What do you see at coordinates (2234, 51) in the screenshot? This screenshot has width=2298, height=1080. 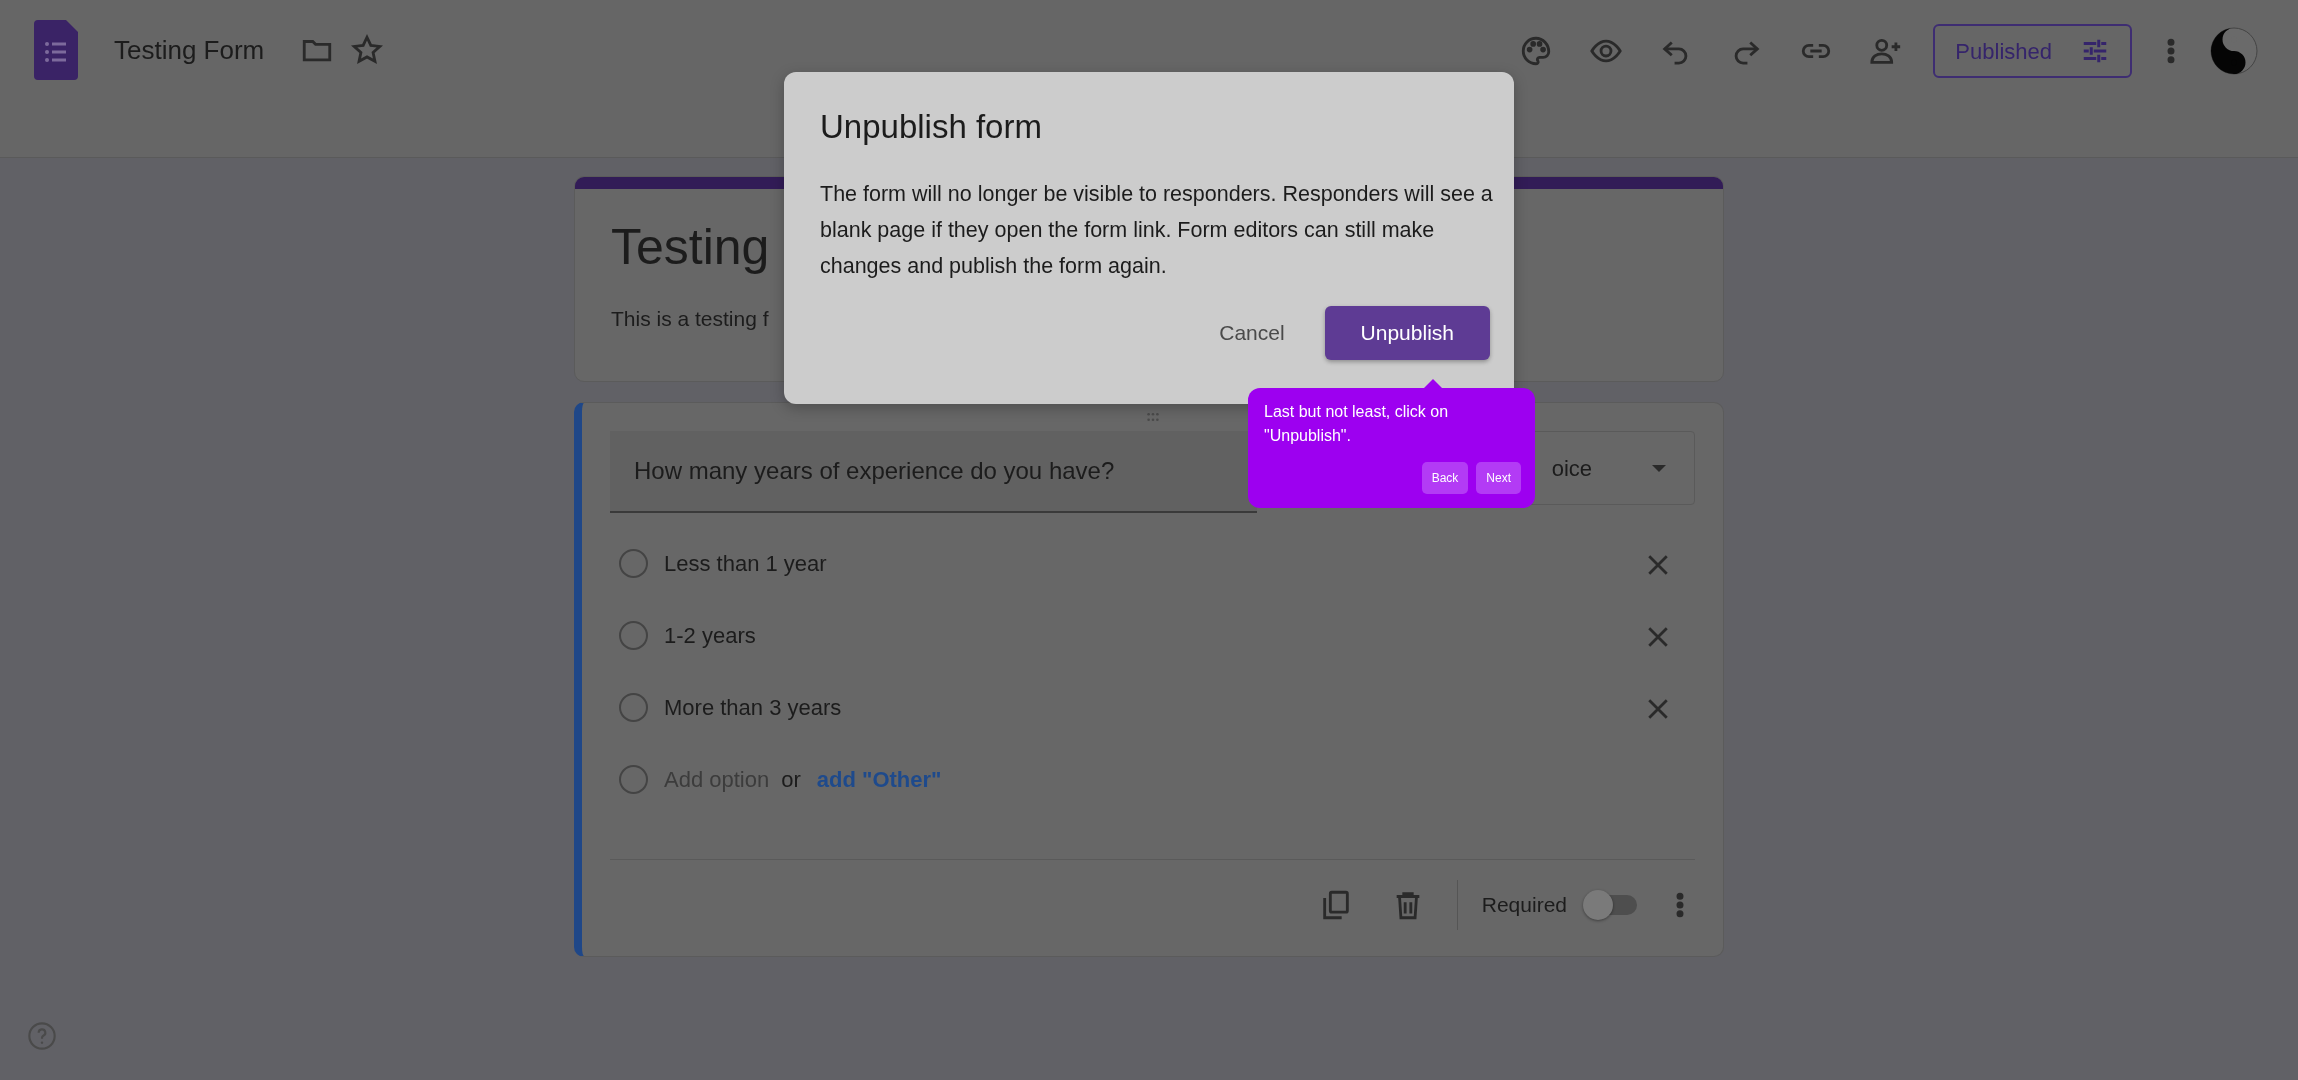 I see `avatar-icon` at bounding box center [2234, 51].